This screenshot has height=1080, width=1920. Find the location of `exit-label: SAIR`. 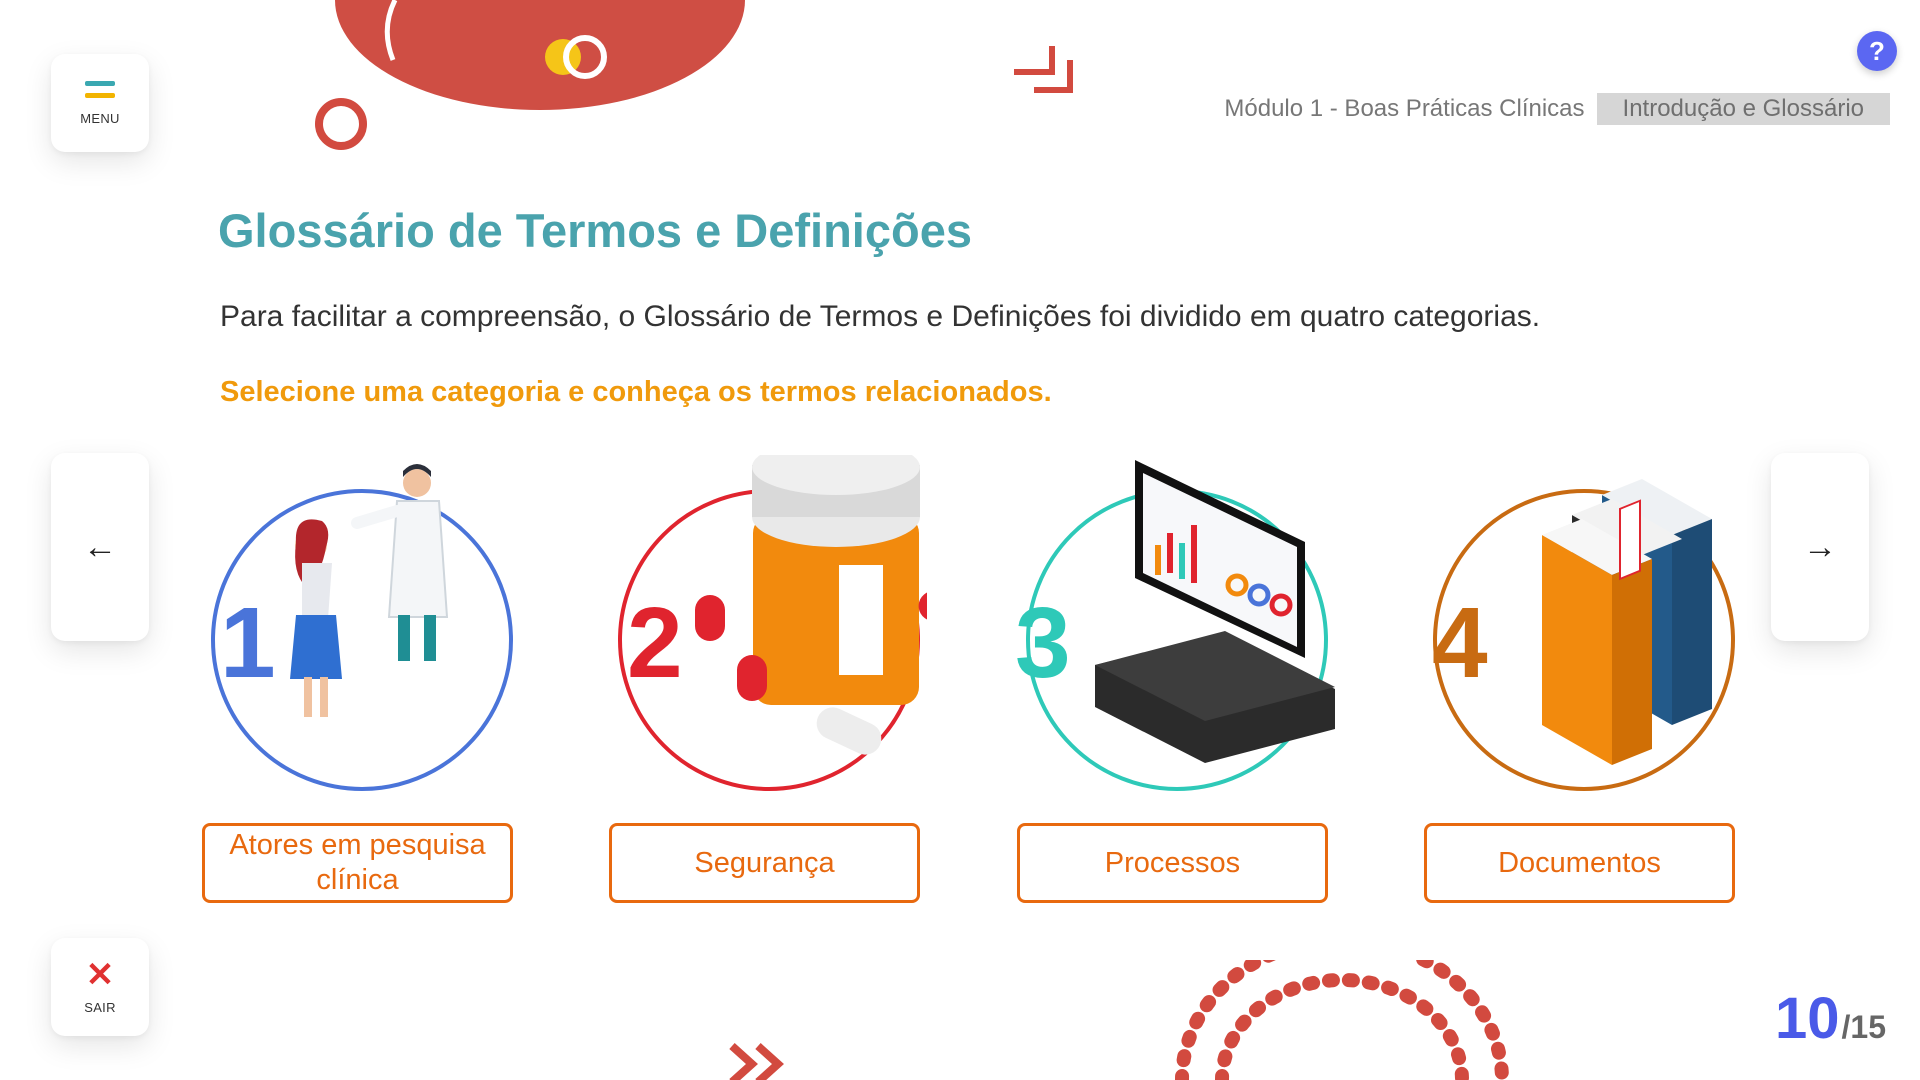

exit-label: SAIR is located at coordinates (100, 1007).